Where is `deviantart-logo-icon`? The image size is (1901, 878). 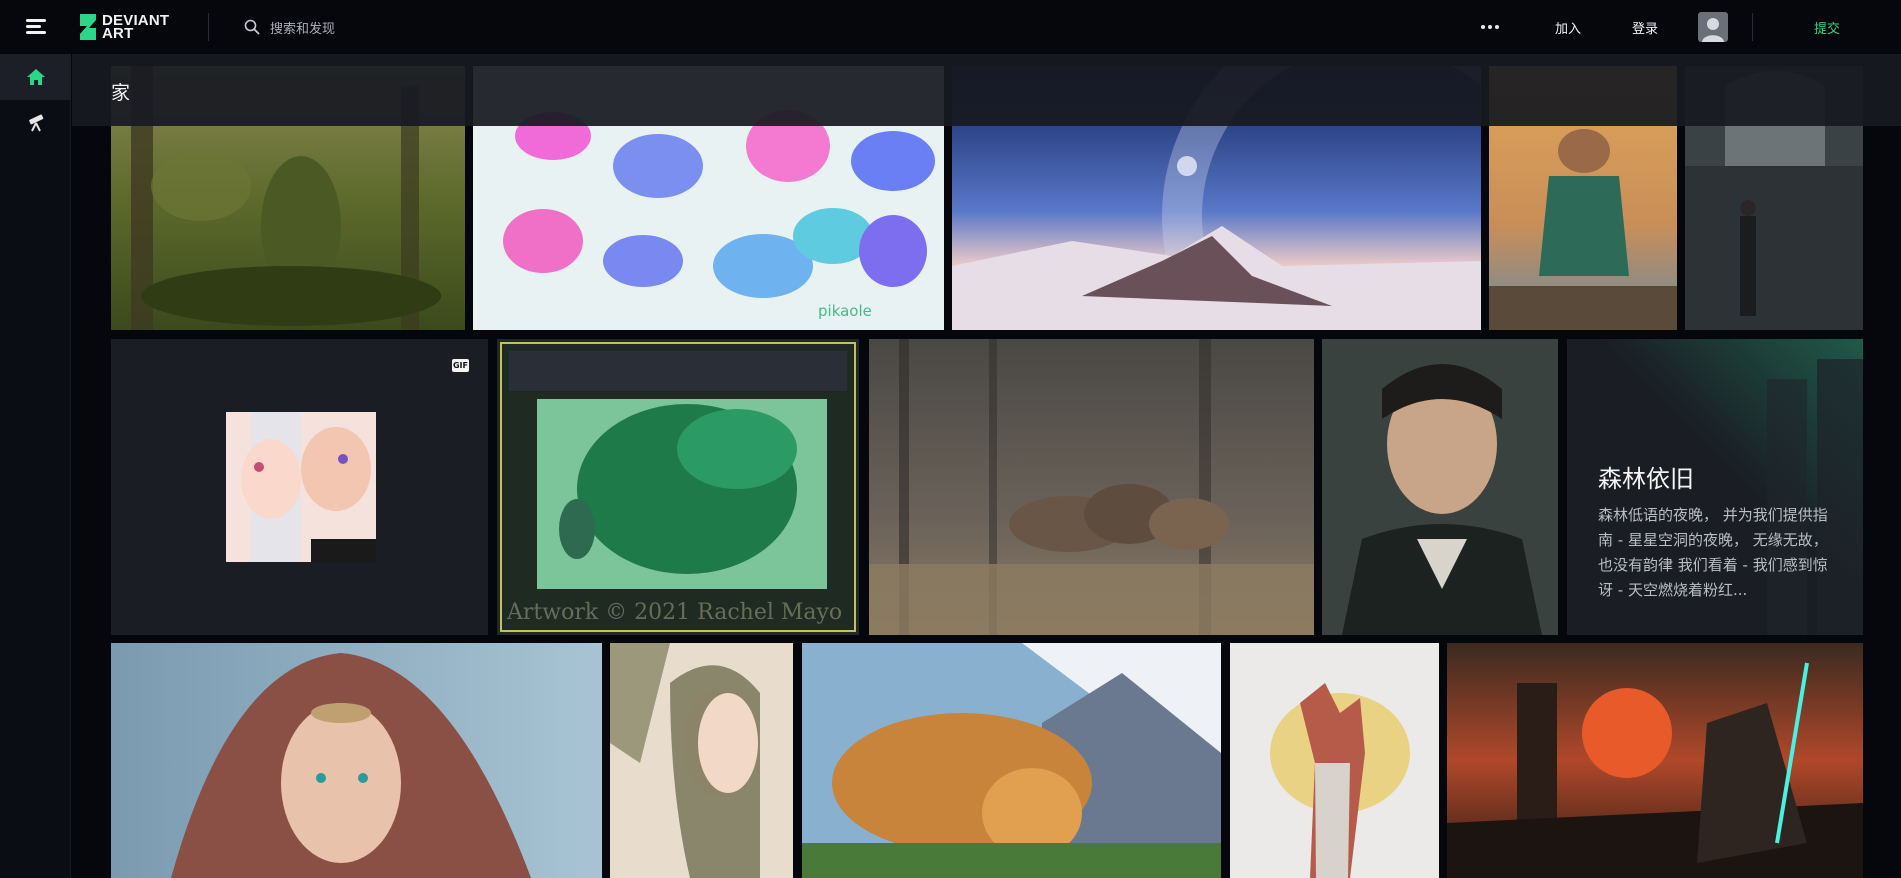 deviantart-logo-icon is located at coordinates (88, 27).